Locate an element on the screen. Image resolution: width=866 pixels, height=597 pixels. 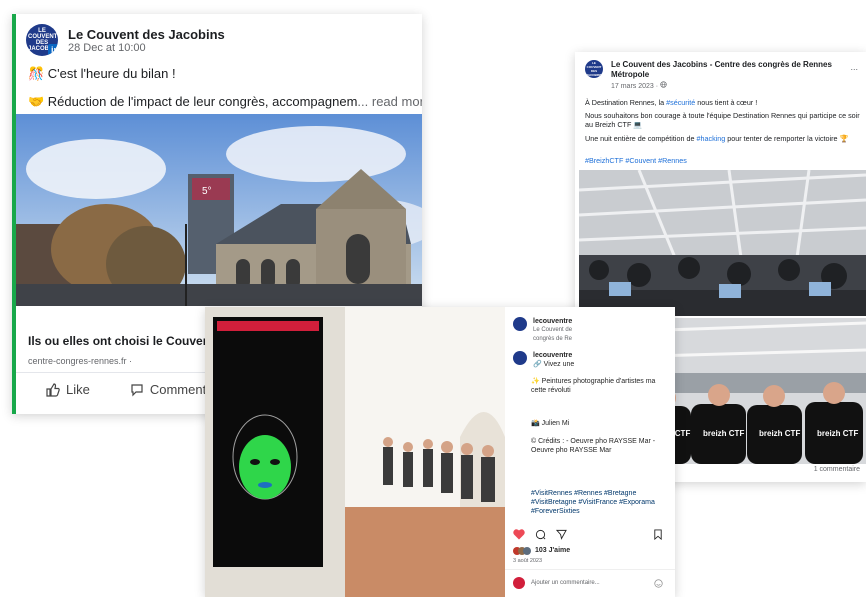
link-domain: centre-congres-rennes.fr · is located at coordinates (80, 361).